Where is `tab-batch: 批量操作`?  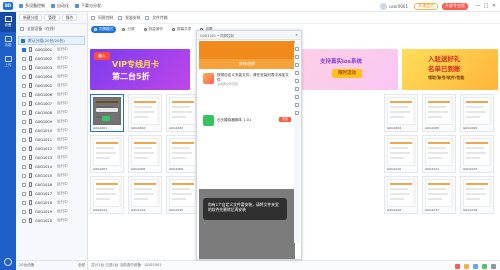 tab-batch: 批量操作 is located at coordinates (153, 29).